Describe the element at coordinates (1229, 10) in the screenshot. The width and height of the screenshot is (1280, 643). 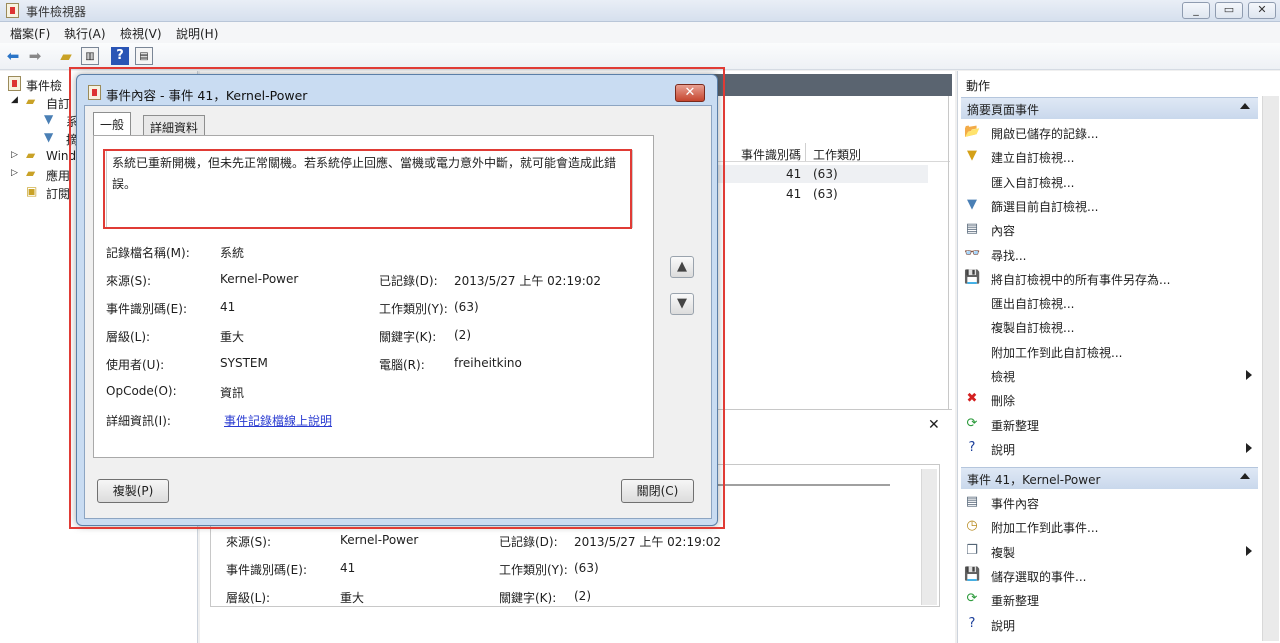
I see `maximize-button: ▭` at that location.